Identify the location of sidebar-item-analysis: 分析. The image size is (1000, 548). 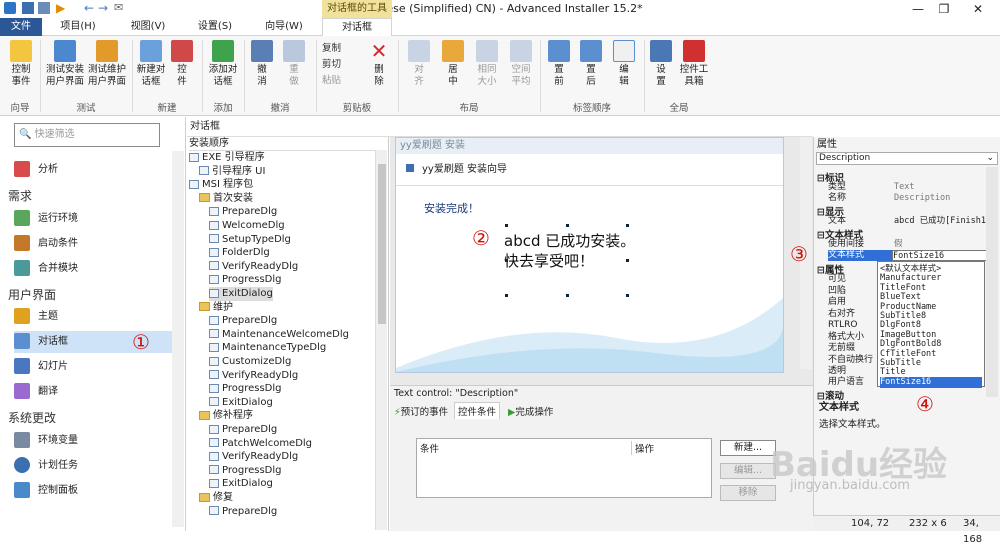
(94, 170).